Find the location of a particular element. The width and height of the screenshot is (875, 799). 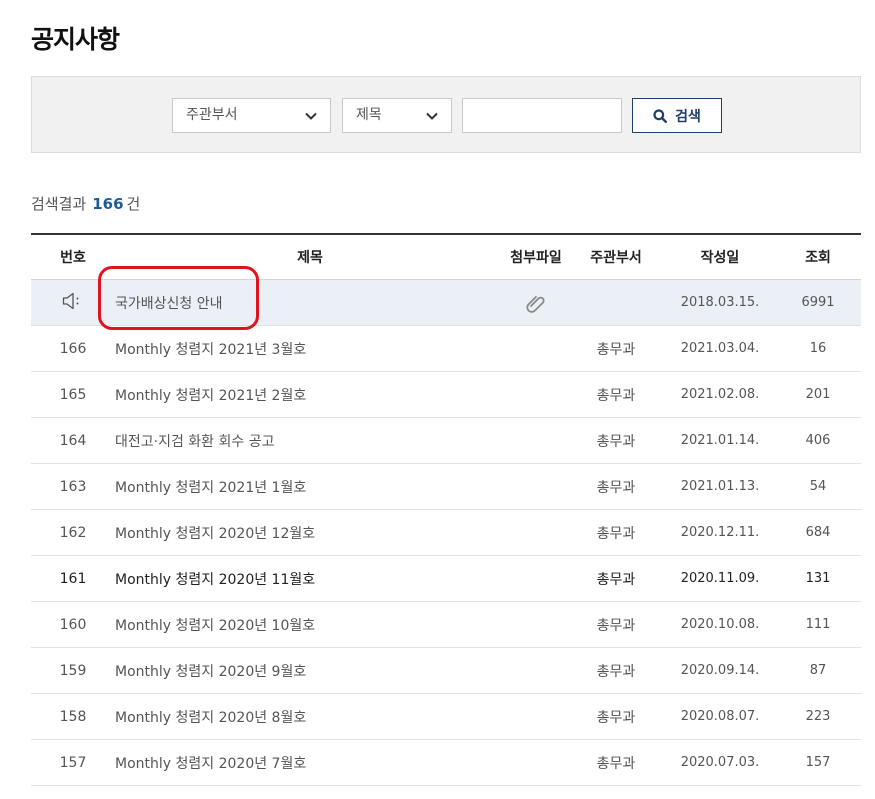

row-date: 2020.08.07. is located at coordinates (720, 716).